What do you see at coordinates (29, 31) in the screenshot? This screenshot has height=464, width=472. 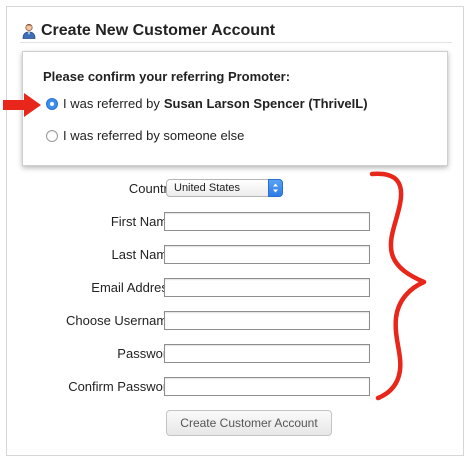 I see `user-icon` at bounding box center [29, 31].